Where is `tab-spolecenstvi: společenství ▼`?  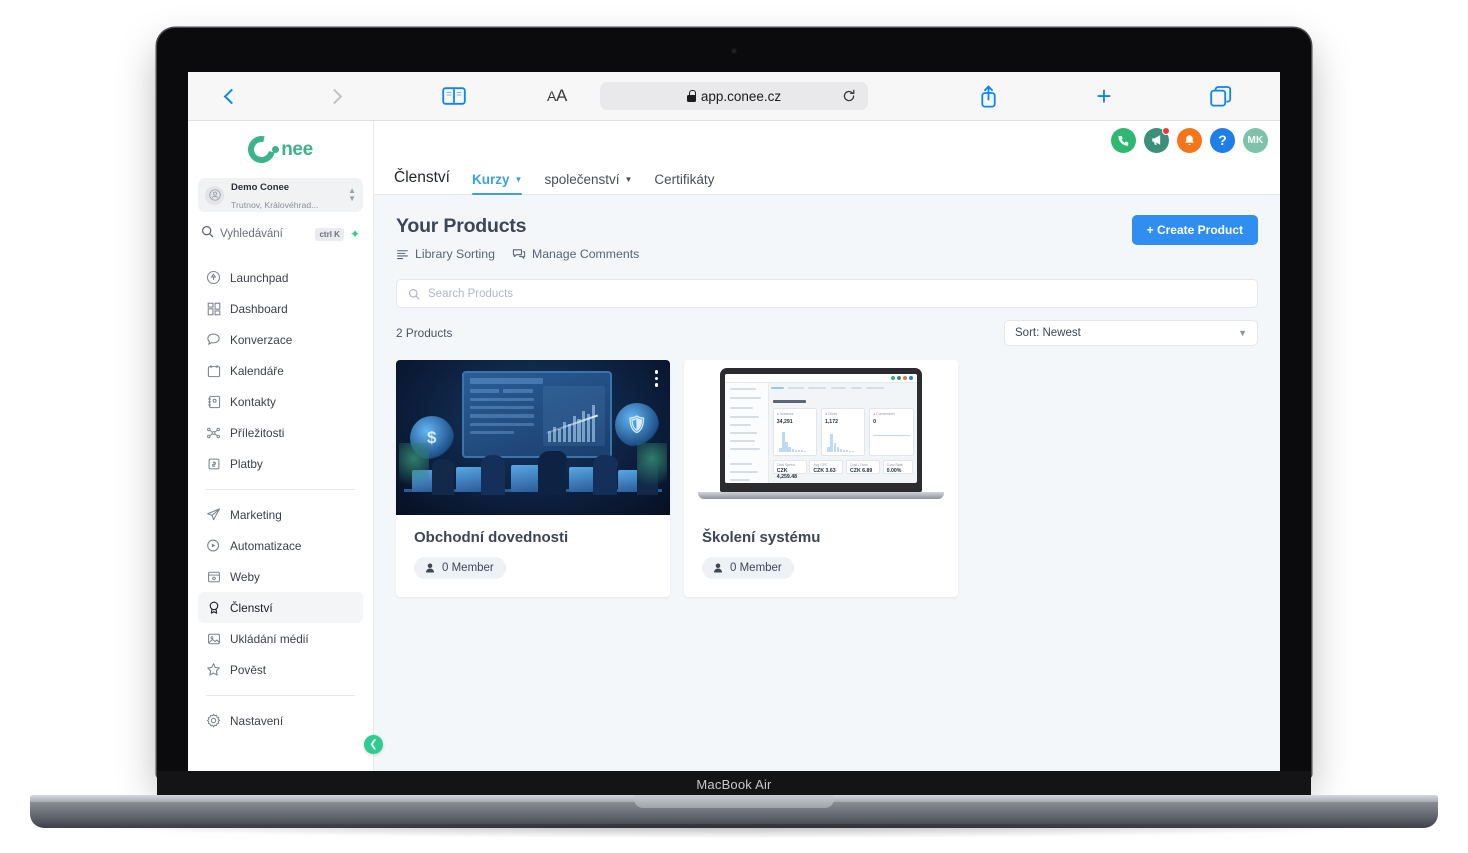
tab-spolecenstvi: společenství ▼ is located at coordinates (588, 183).